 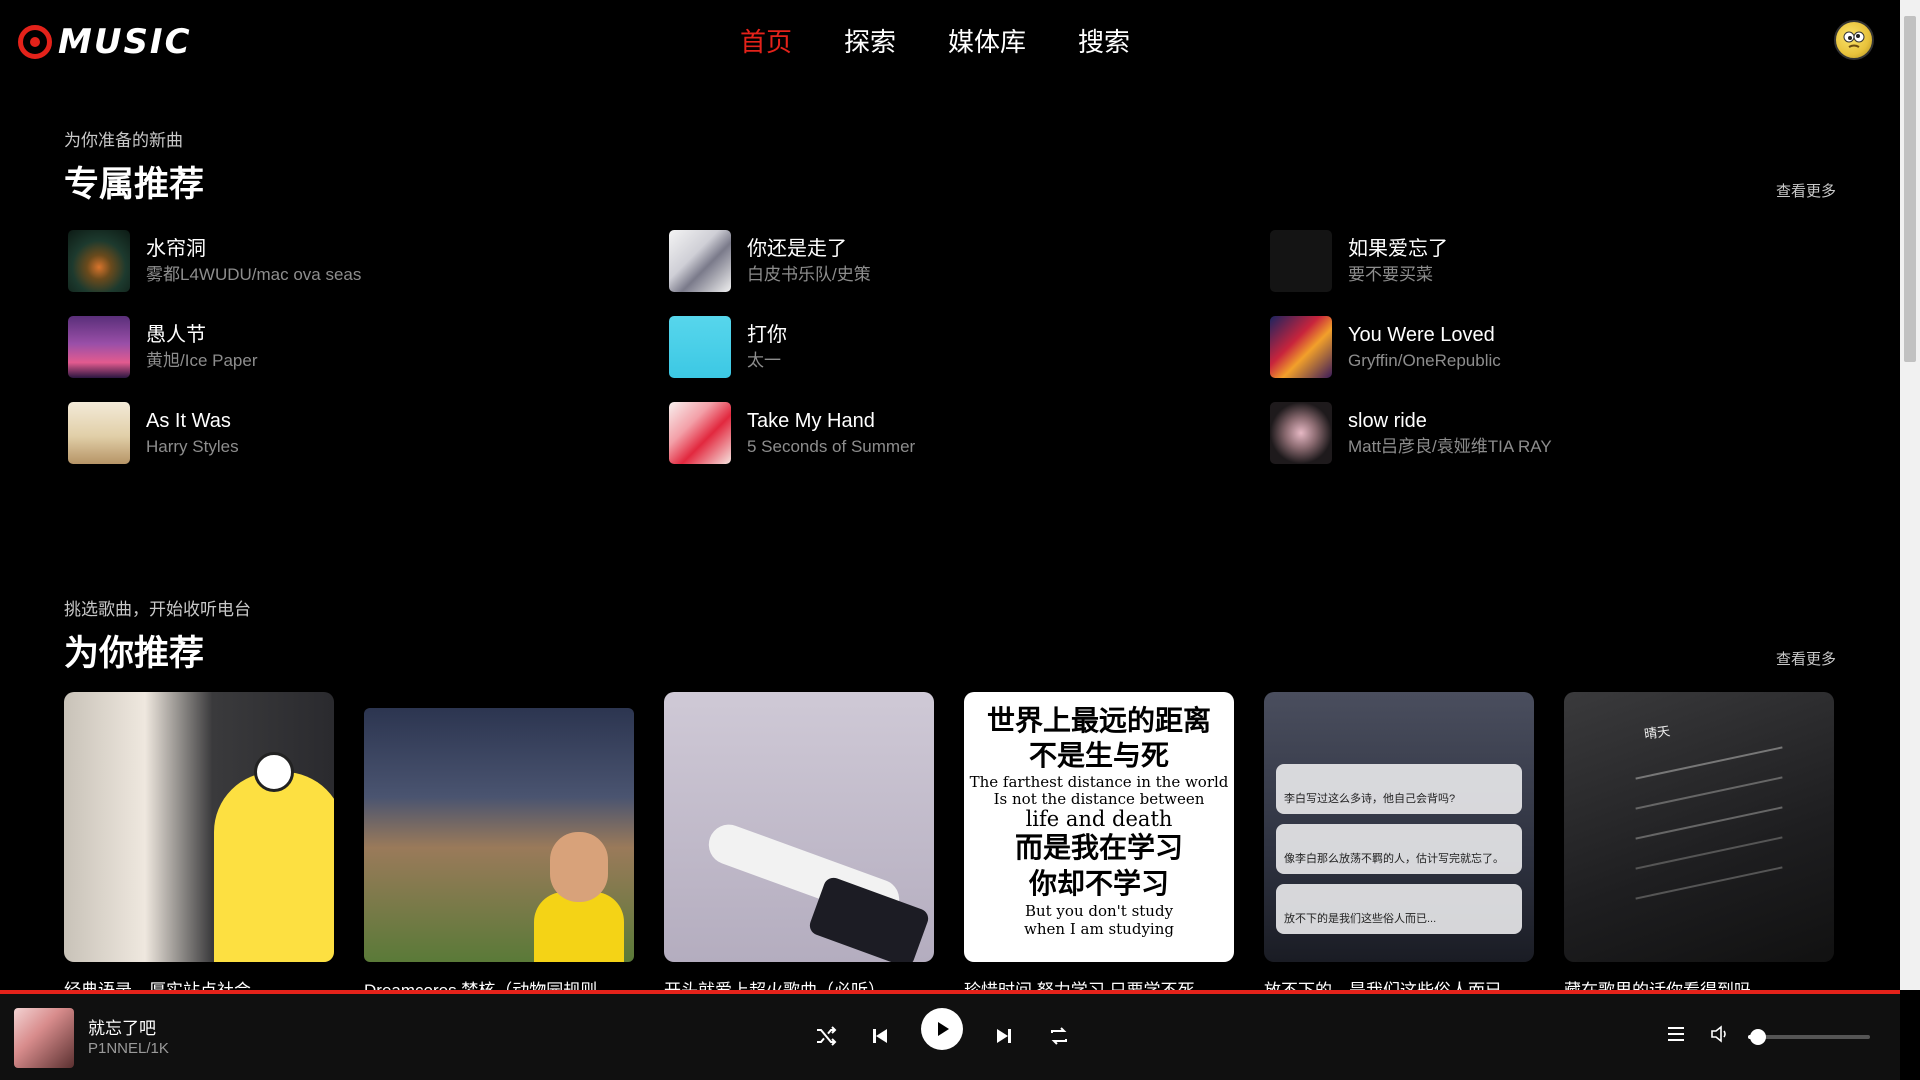 What do you see at coordinates (949, 347) in the screenshot?
I see `song-item: 打你 太一` at bounding box center [949, 347].